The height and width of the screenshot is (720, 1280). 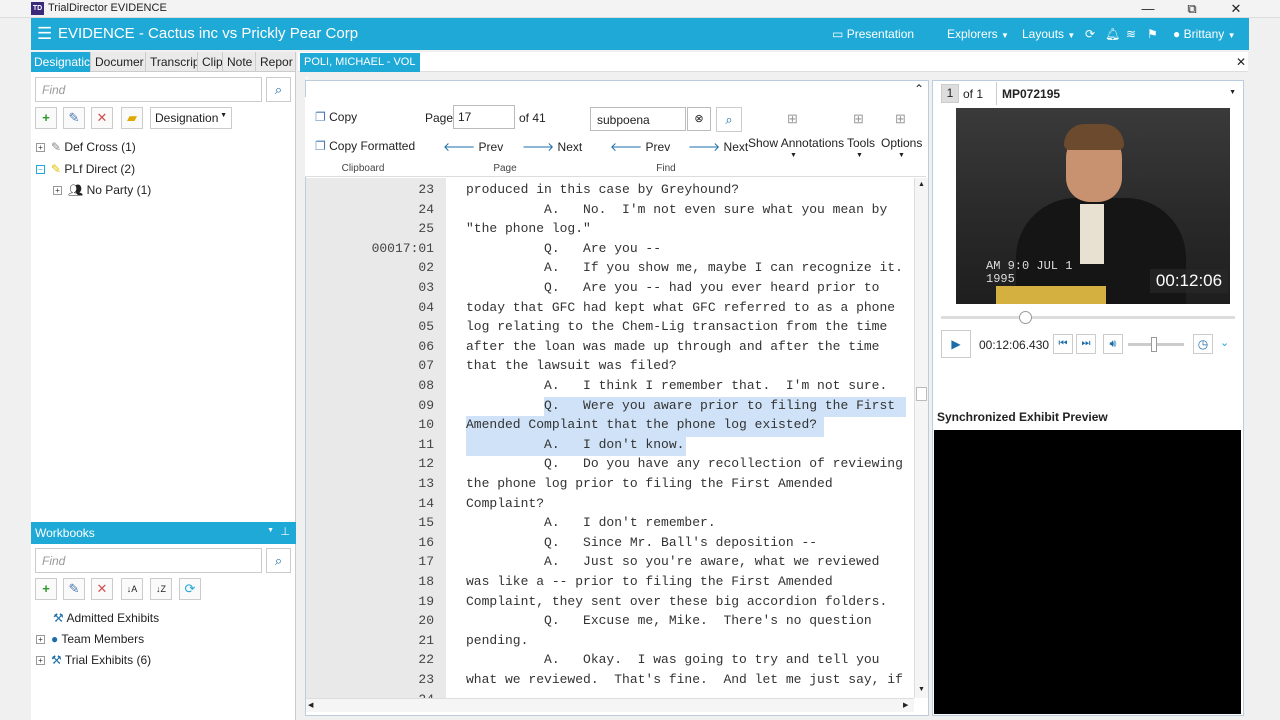 What do you see at coordinates (1152, 34) in the screenshot?
I see `flag-icon: ⚑` at bounding box center [1152, 34].